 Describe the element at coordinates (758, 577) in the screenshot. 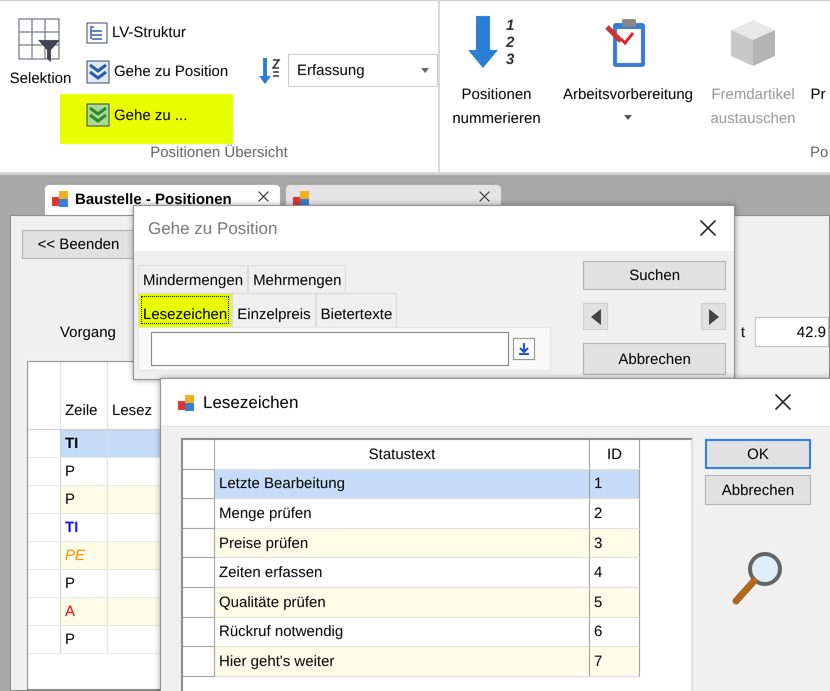

I see `magnifier-icon` at that location.